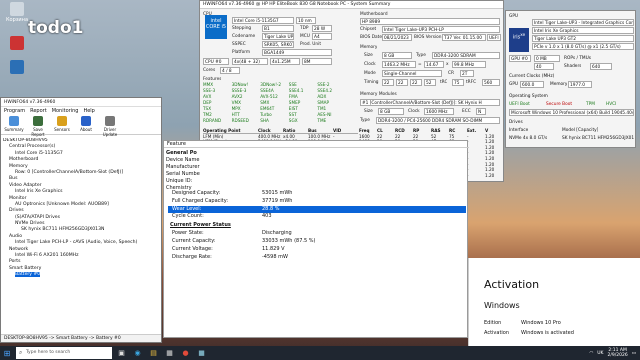 The width and height of the screenshot is (640, 360). I want to click on drive-model: SK hynix BC711 HFM256GD3JX013N [256 GB], so click(598, 138).